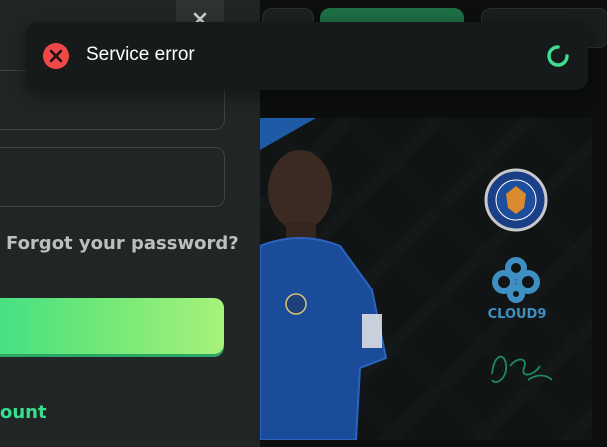  I want to click on password-field, so click(112, 177).